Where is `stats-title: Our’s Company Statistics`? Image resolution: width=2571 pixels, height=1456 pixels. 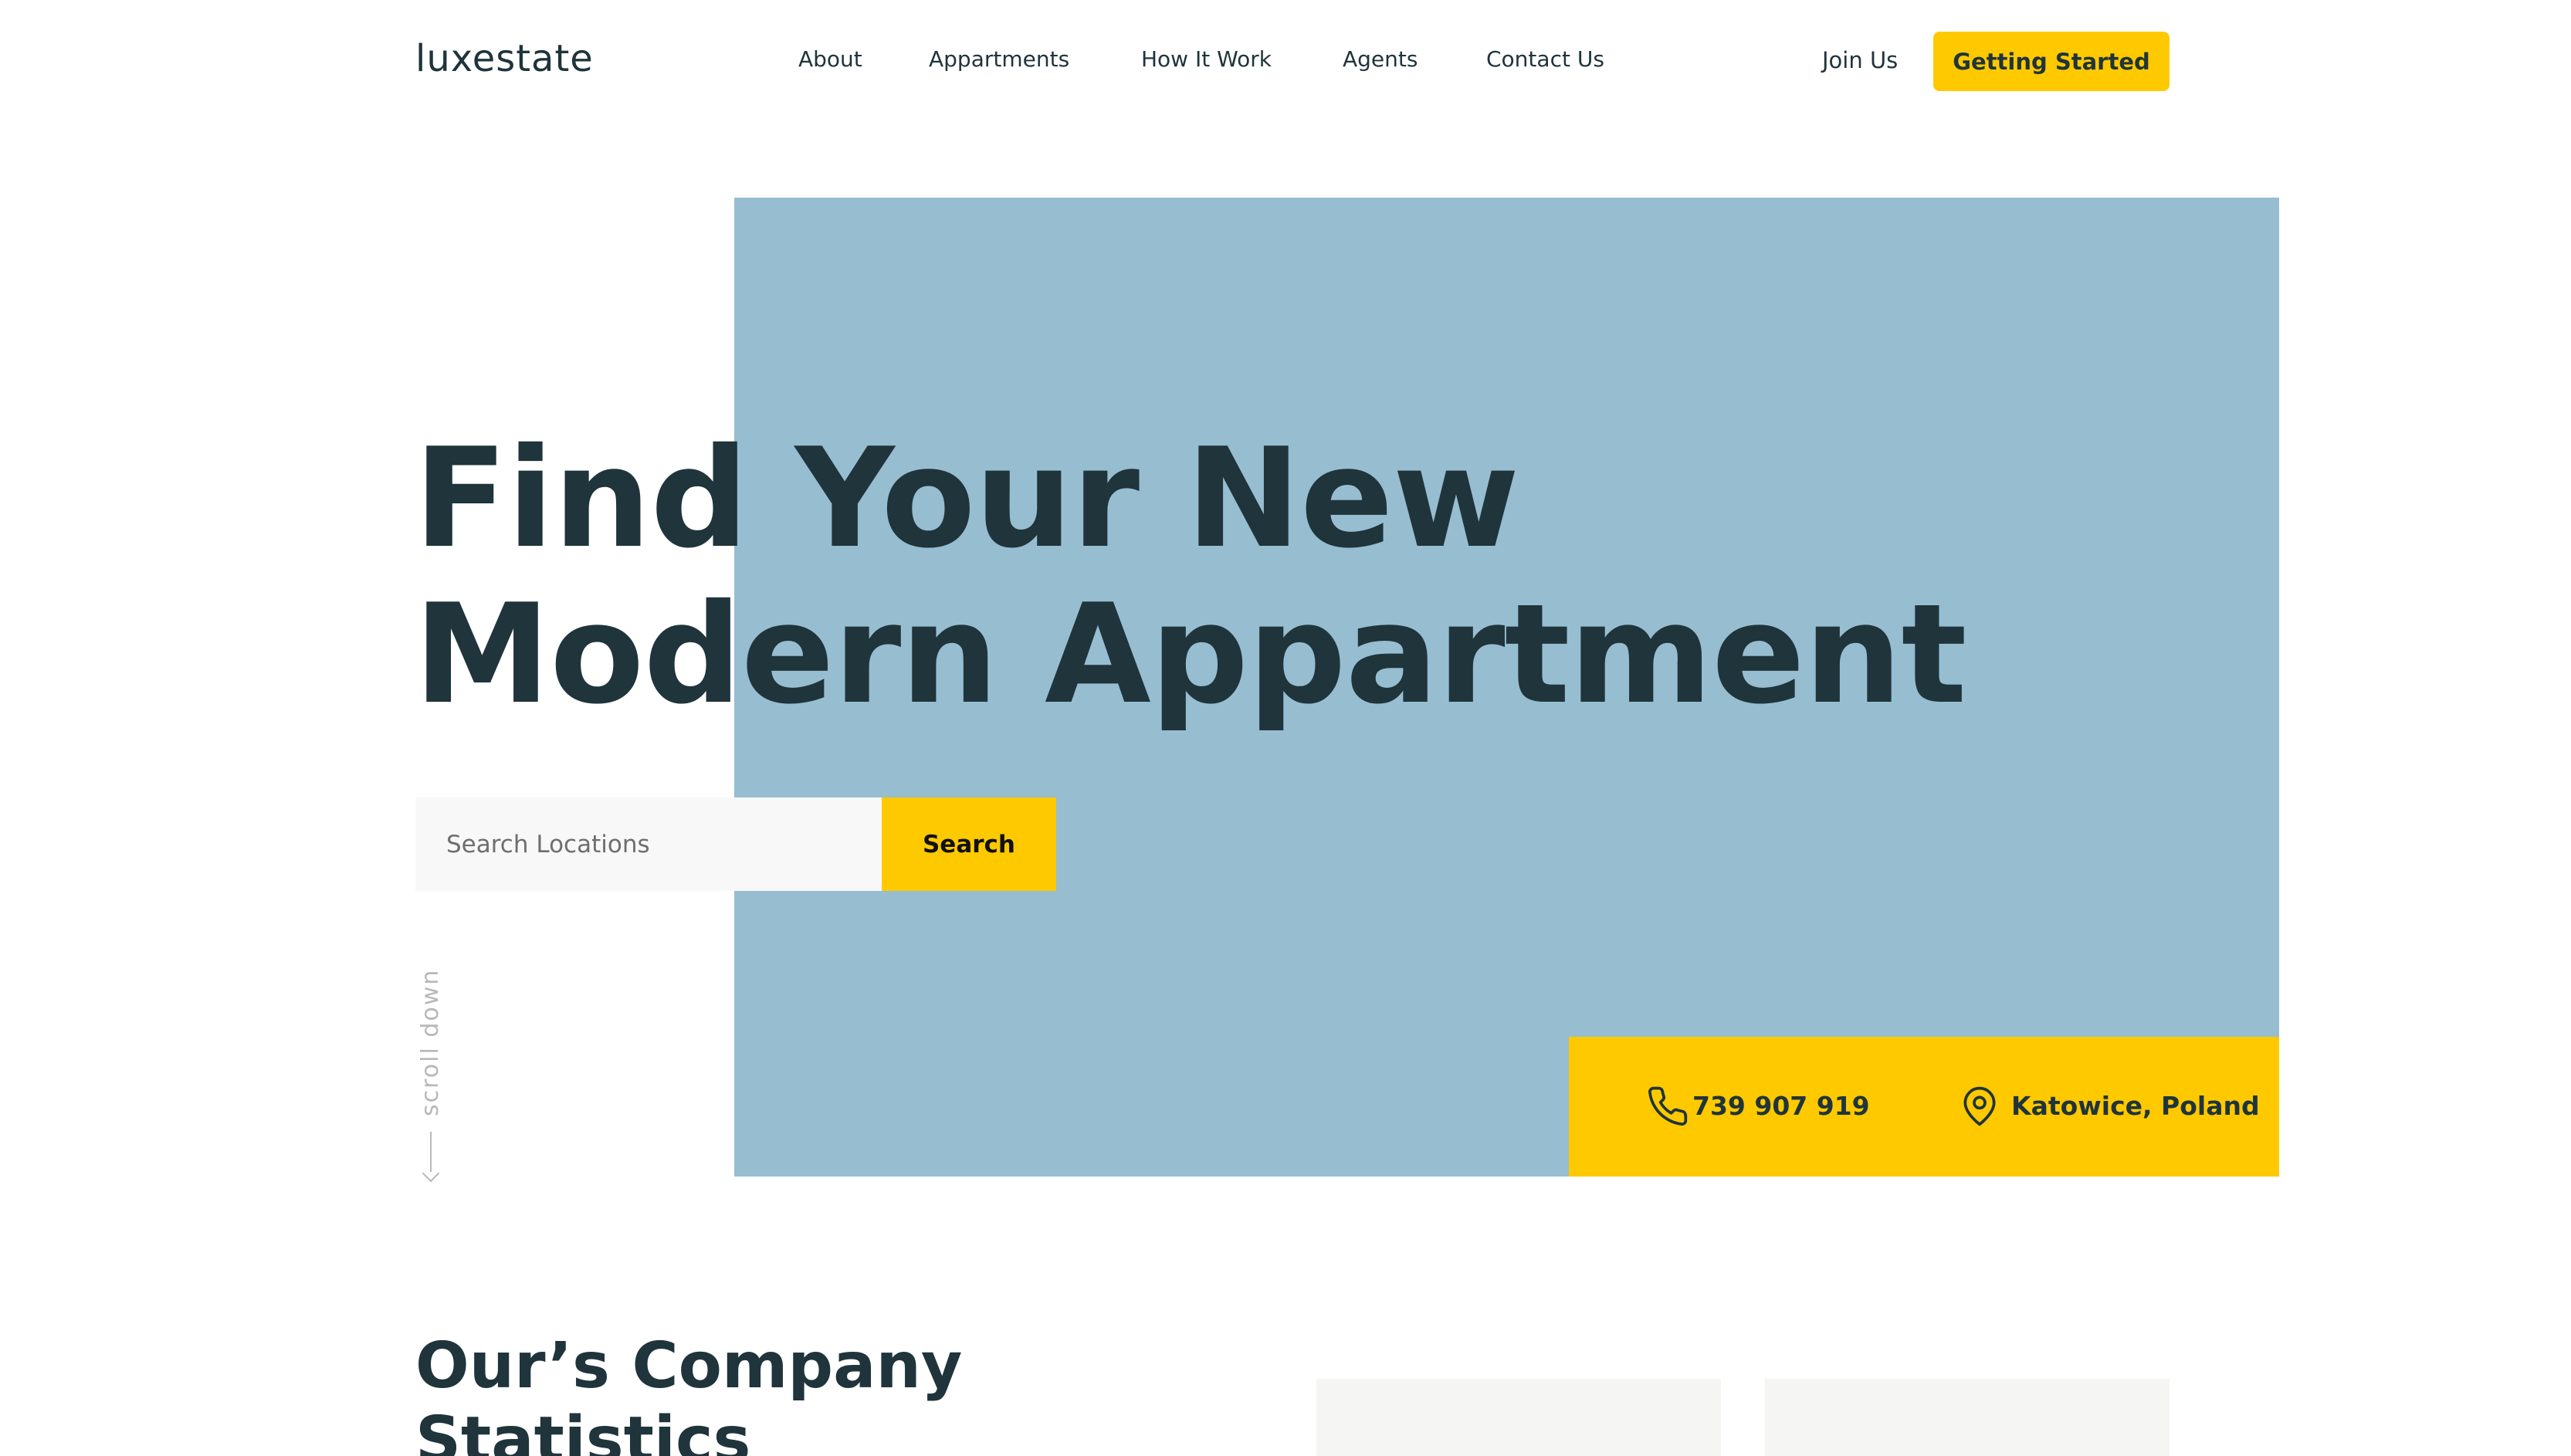
stats-title: Our’s Company Statistics is located at coordinates (688, 1392).